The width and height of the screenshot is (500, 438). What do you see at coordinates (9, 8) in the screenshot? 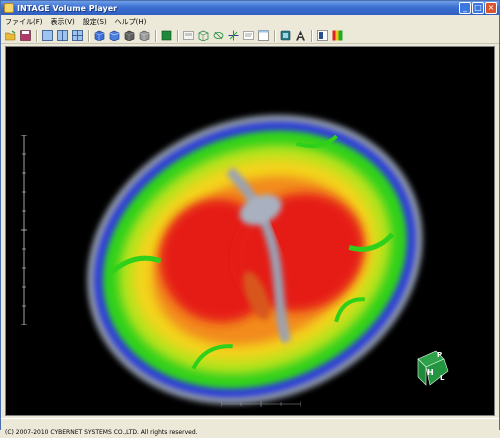
I see `app-icon` at bounding box center [9, 8].